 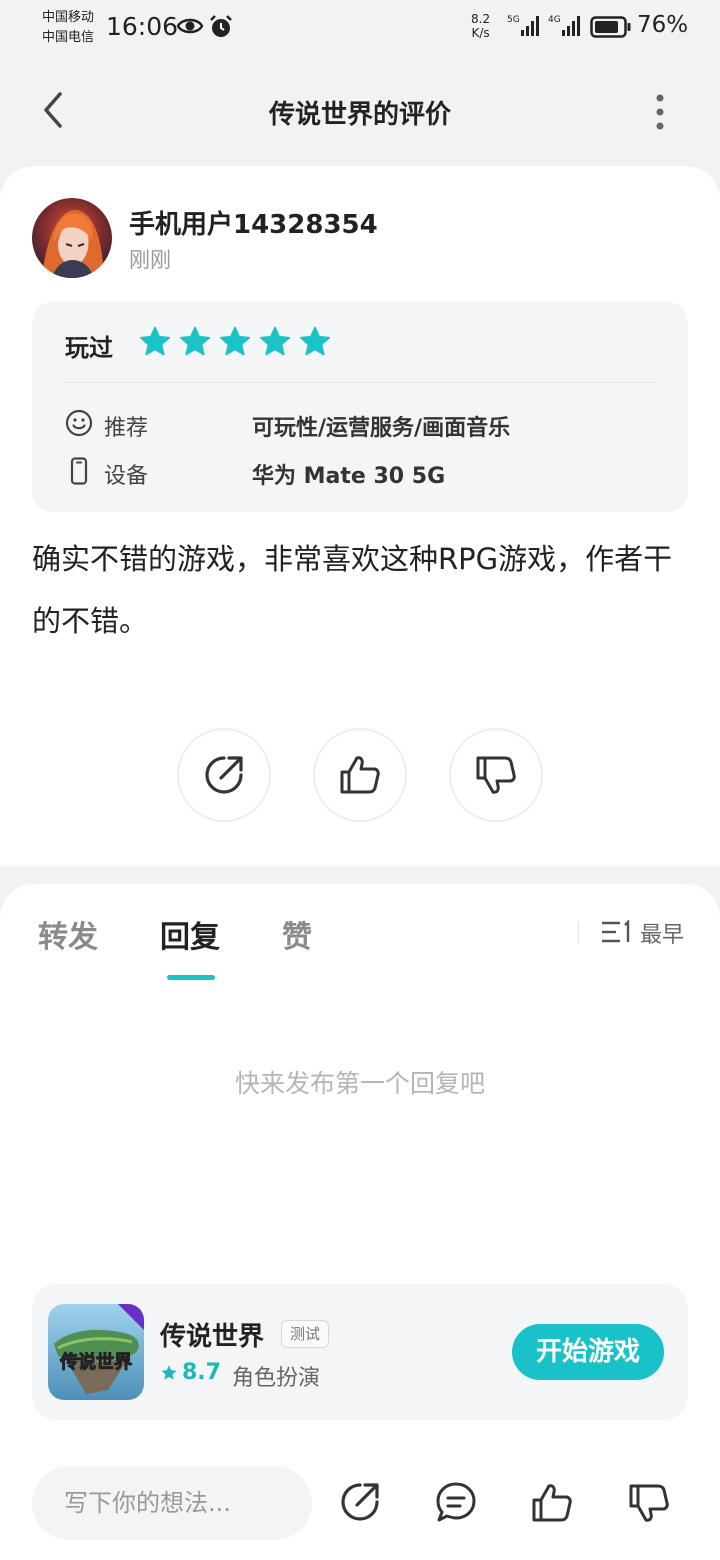 I want to click on star-rating, so click(x=235, y=342).